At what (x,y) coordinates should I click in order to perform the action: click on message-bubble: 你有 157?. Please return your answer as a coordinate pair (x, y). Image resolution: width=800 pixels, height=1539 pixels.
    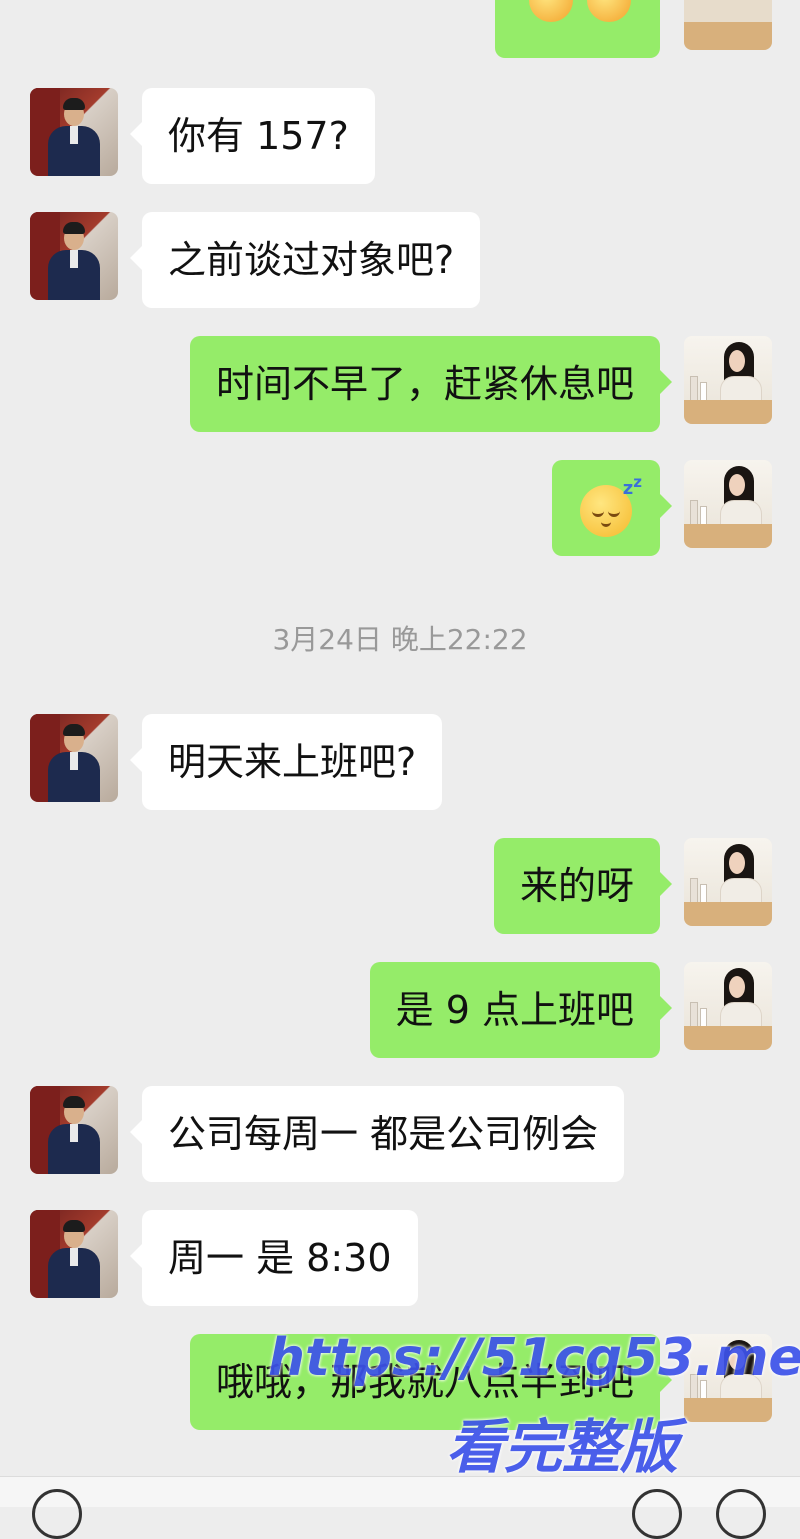
    Looking at the image, I should click on (252, 136).